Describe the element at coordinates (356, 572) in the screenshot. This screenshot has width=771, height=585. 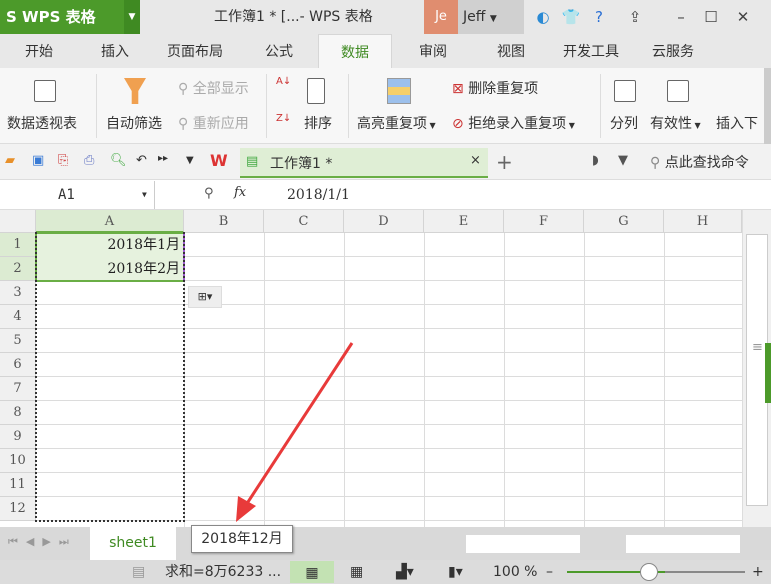
I see `page-break-view-icon: ▦` at that location.